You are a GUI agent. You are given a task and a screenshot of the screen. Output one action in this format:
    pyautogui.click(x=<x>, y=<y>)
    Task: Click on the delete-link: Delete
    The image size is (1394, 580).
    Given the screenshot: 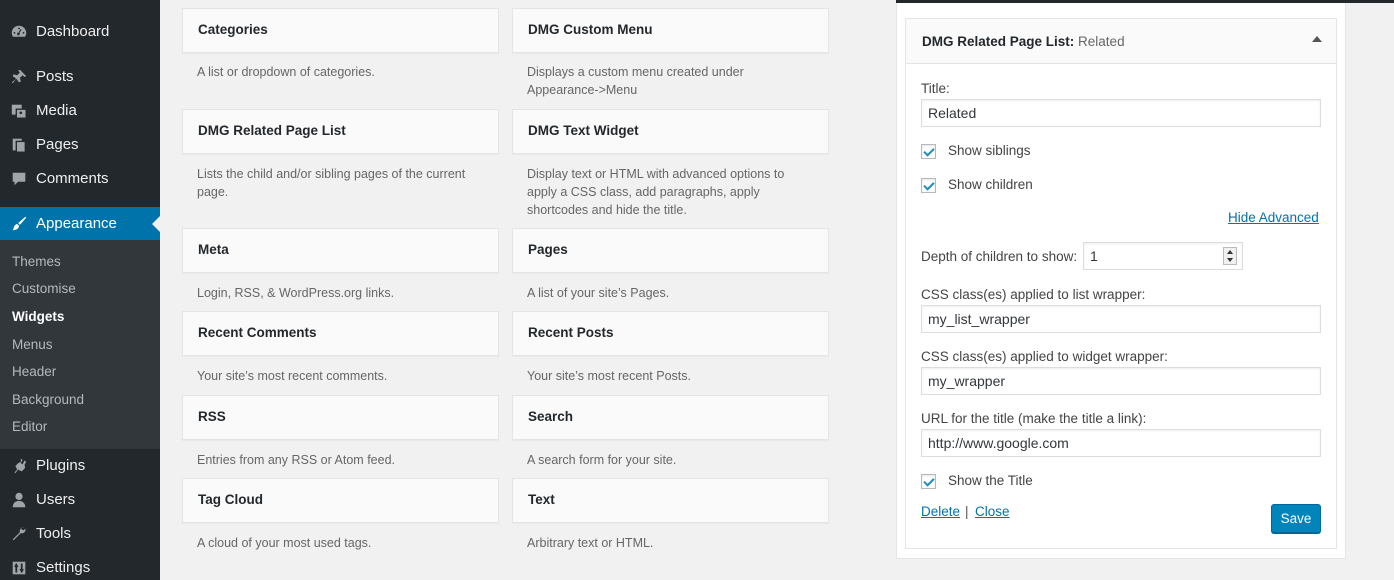 What is the action you would take?
    pyautogui.click(x=940, y=511)
    